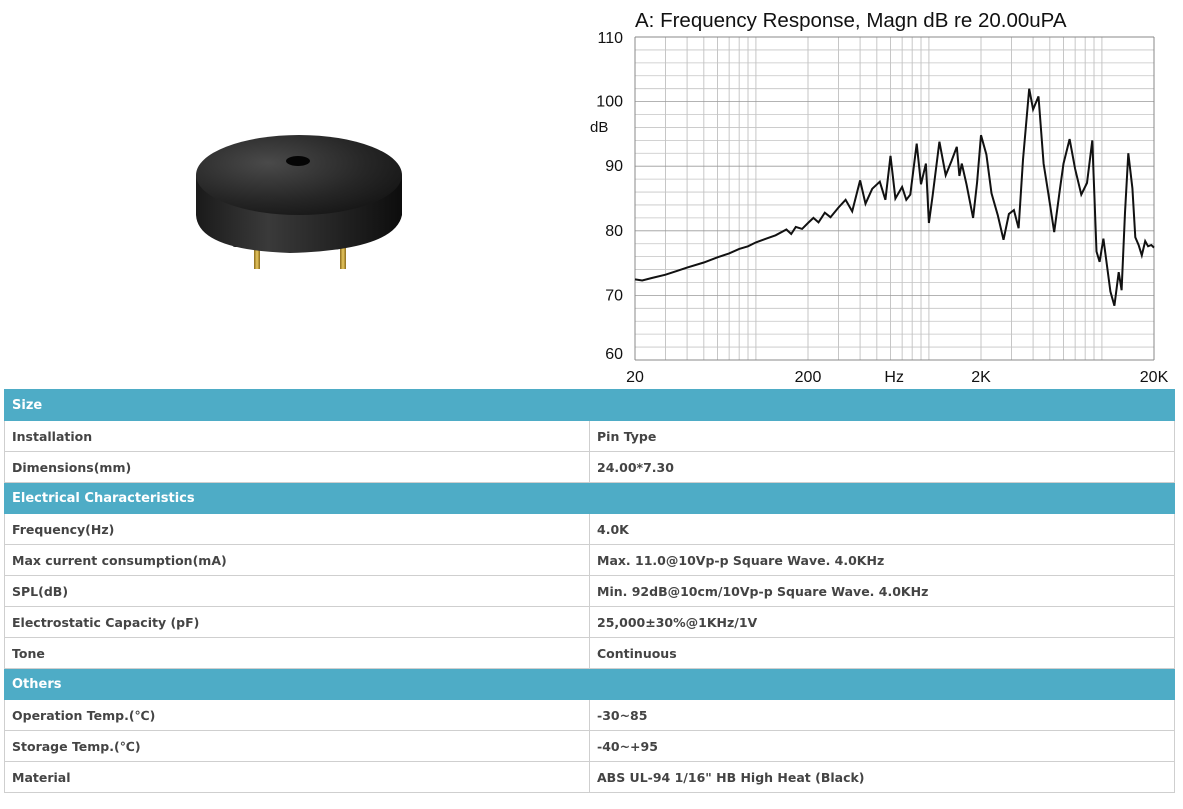  Describe the element at coordinates (882, 560) in the screenshot. I see `row-value: Max. 11.0@10Vp-p Square Wave. 4.0KHz` at that location.